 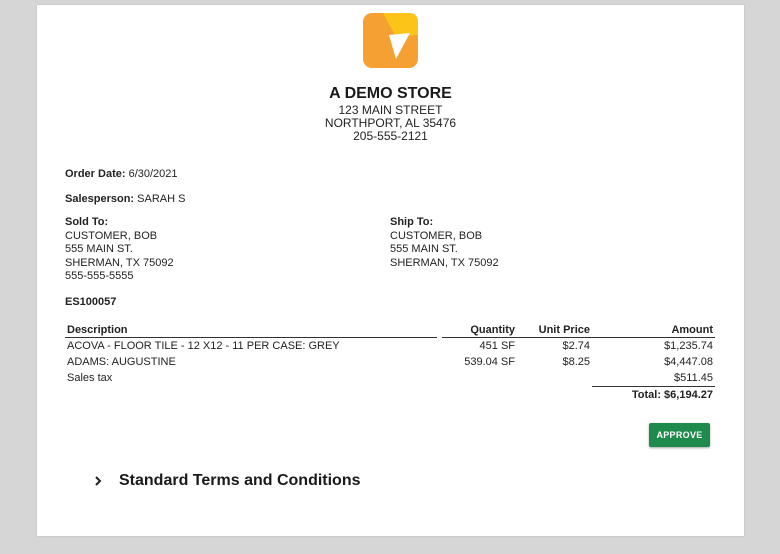 What do you see at coordinates (576, 346) in the screenshot?
I see `item-unit-price: $2.74` at bounding box center [576, 346].